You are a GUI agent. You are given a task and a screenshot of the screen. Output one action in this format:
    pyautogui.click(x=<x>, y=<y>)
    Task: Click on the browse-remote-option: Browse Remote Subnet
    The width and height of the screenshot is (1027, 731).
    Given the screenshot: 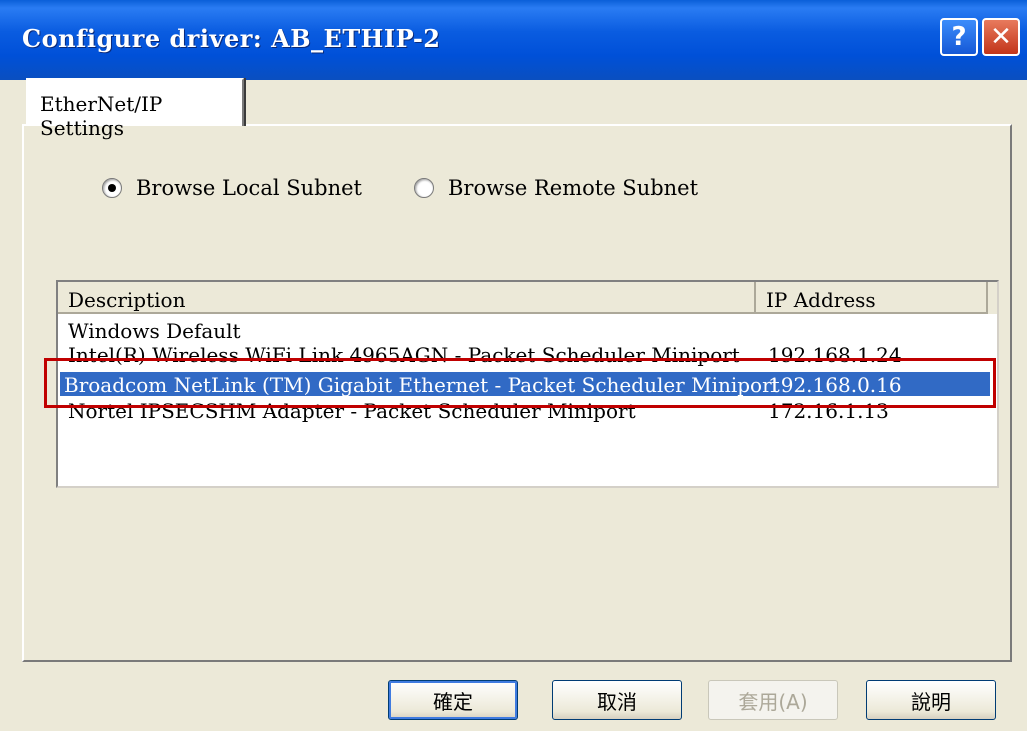 What is the action you would take?
    pyautogui.click(x=556, y=188)
    